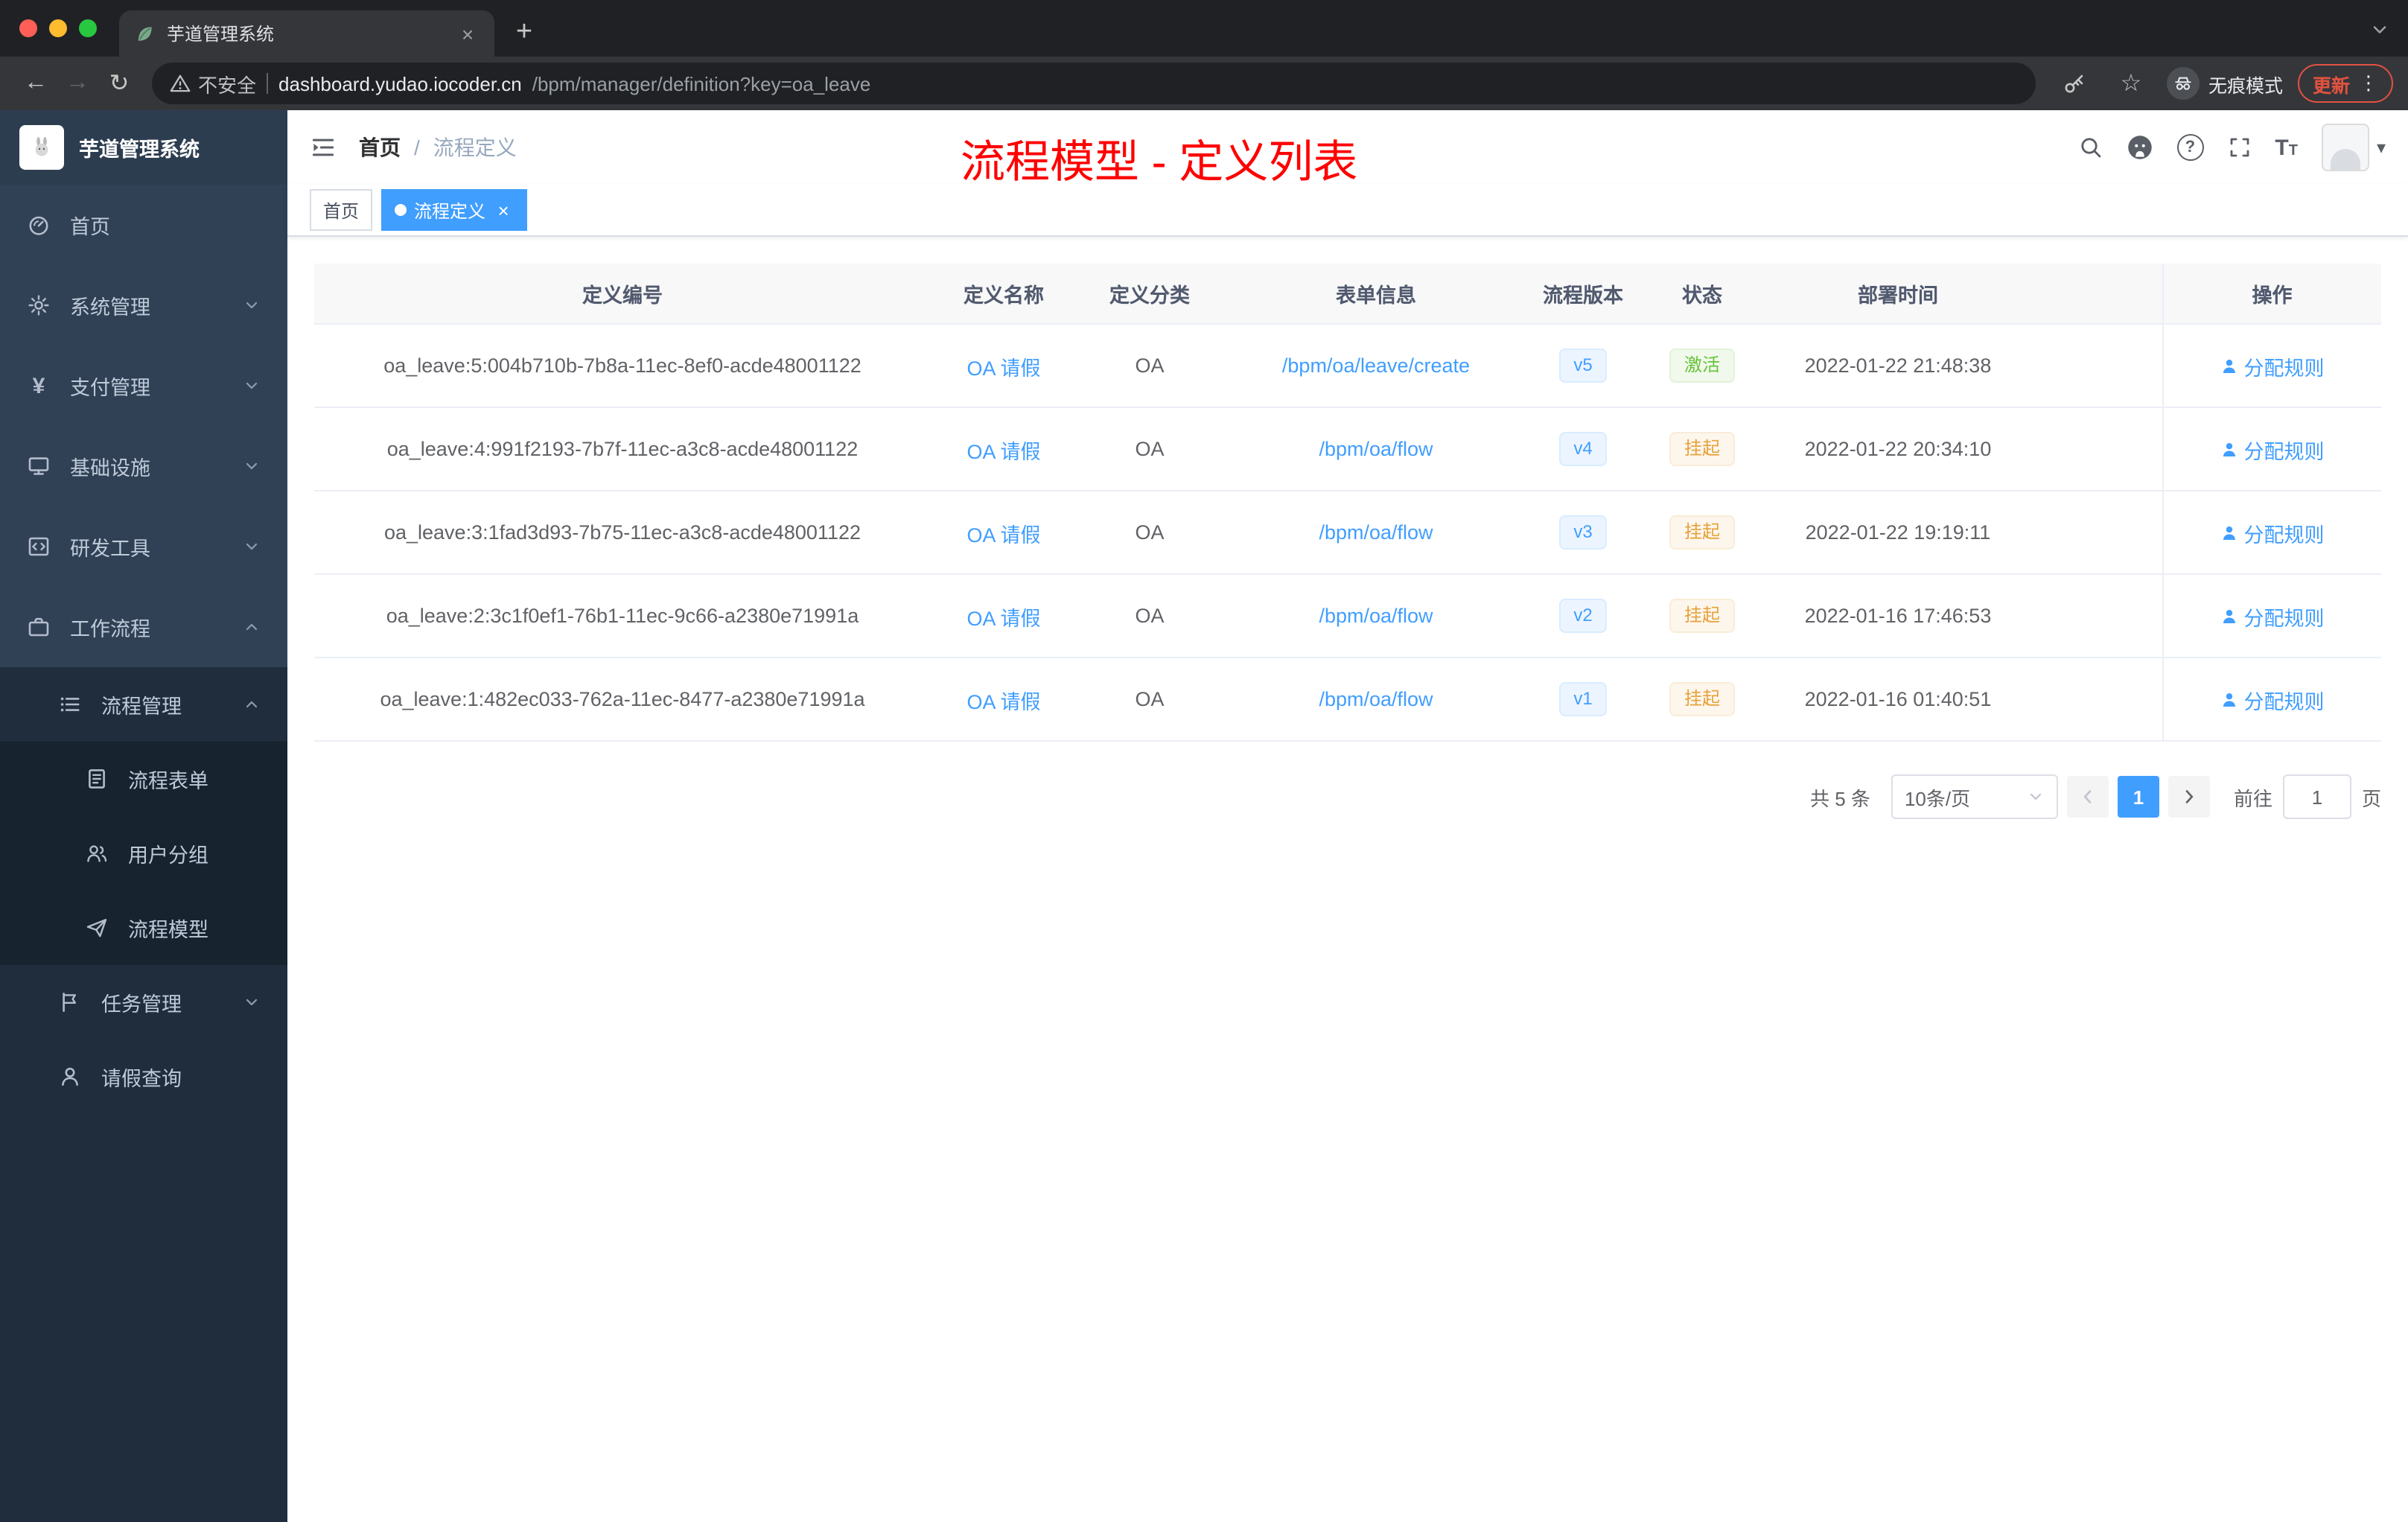  Describe the element at coordinates (1204, 28) in the screenshot. I see `tab-strip: 芋道管理系统 × +` at that location.